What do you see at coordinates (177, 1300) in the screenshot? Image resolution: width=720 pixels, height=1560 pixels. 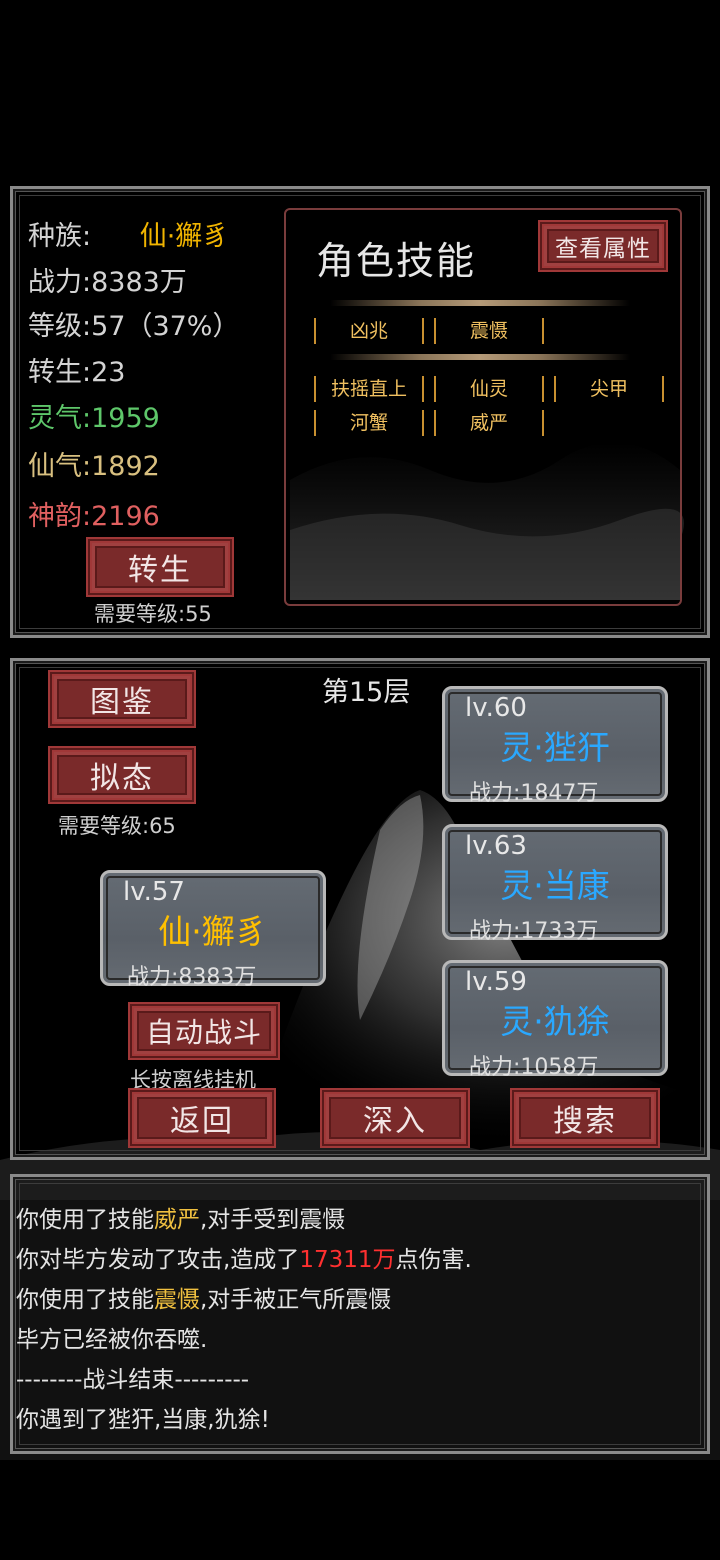 I see `log-skill-name: 震慑` at bounding box center [177, 1300].